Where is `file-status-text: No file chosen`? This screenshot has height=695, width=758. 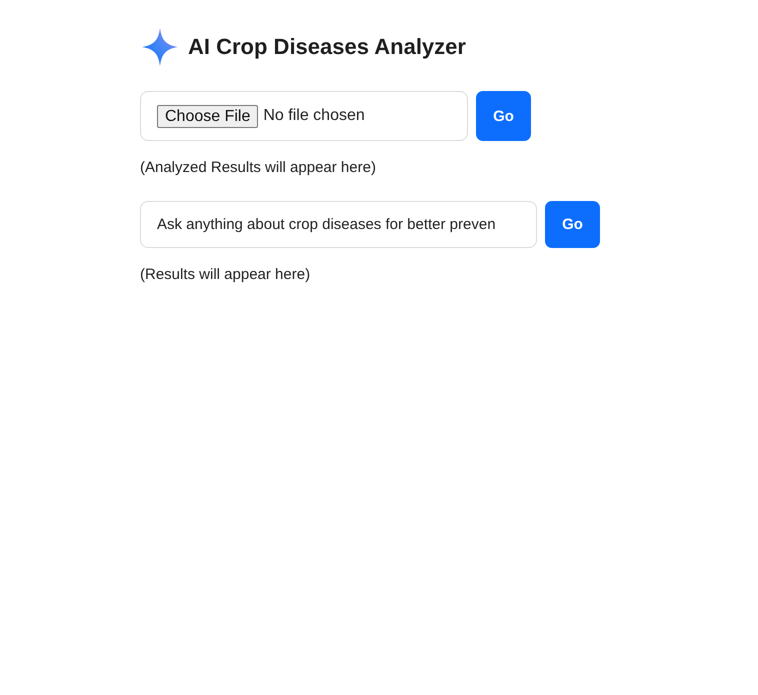 file-status-text: No file chosen is located at coordinates (314, 116).